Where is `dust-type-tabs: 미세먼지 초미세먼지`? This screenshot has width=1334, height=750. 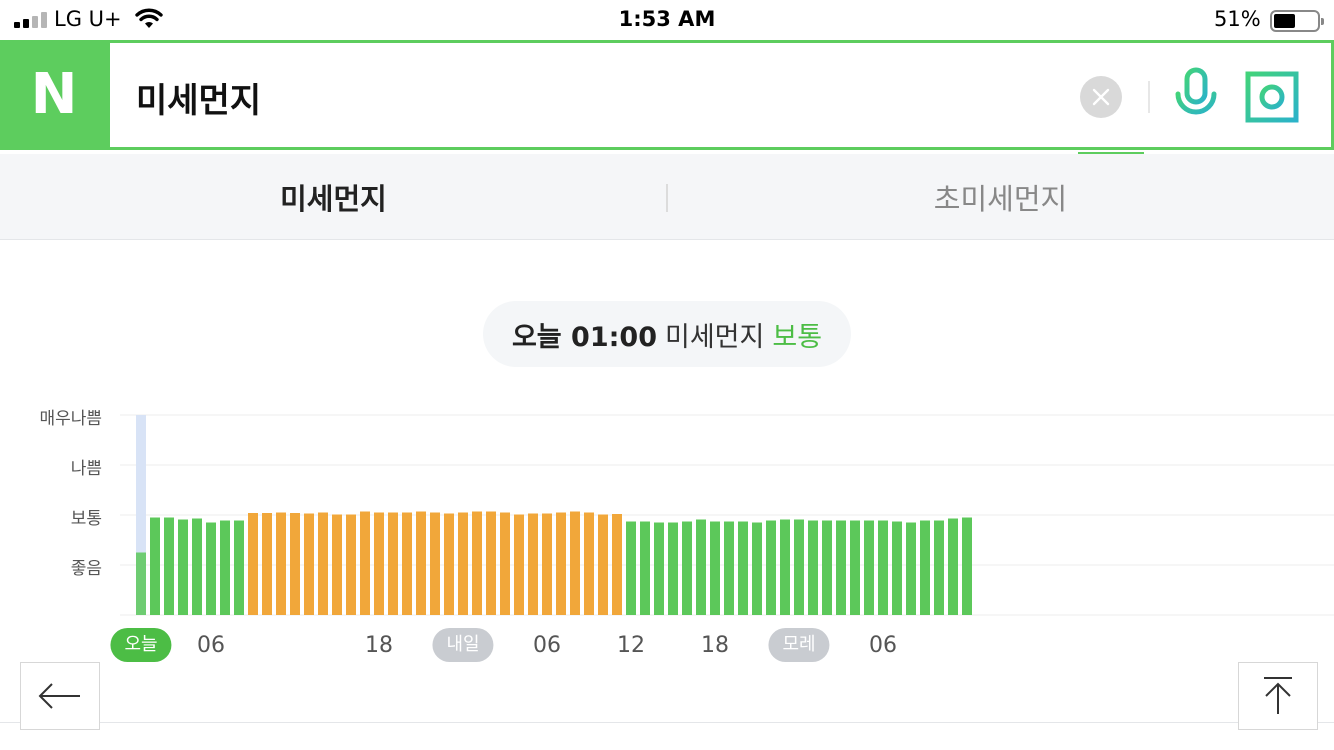
dust-type-tabs: 미세먼지 초미세먼지 is located at coordinates (667, 196).